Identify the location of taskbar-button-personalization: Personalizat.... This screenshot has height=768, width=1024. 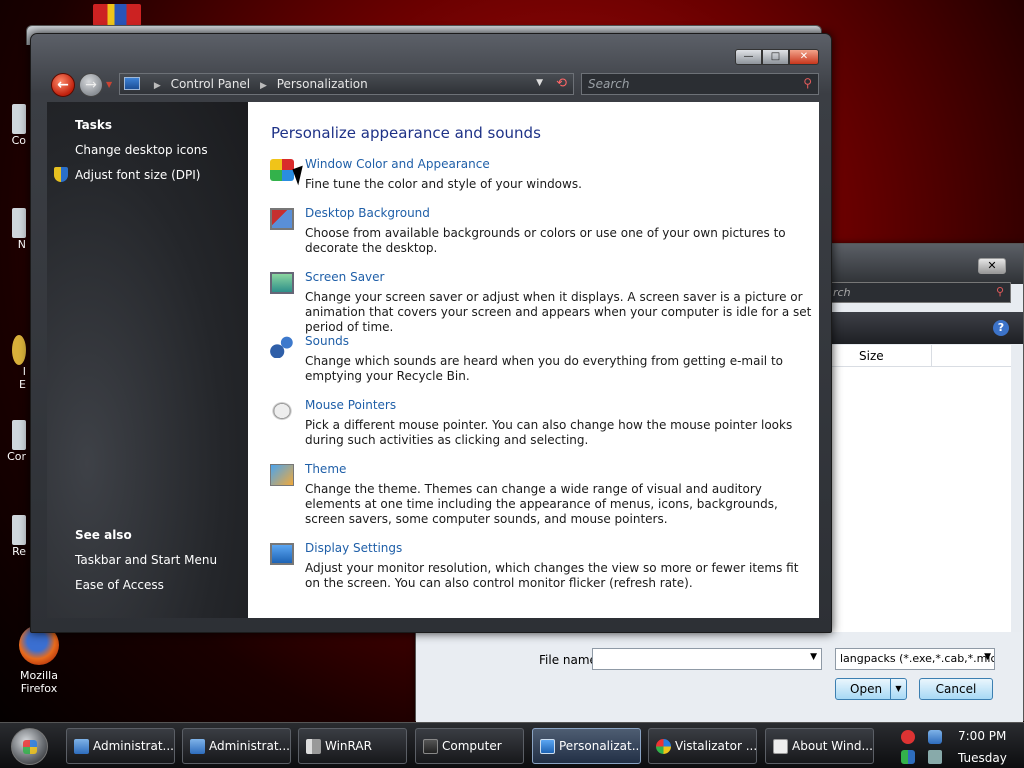
(586, 746).